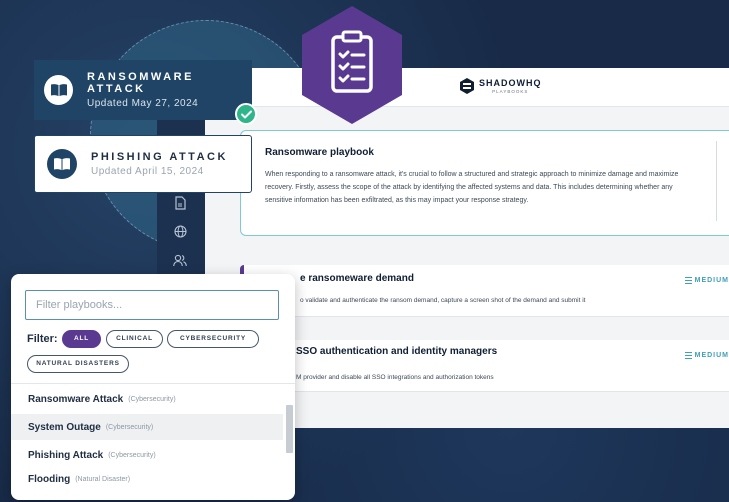 The height and width of the screenshot is (502, 729). I want to click on filter-chip-natural-disasters: NATURAL DISASTERS, so click(78, 364).